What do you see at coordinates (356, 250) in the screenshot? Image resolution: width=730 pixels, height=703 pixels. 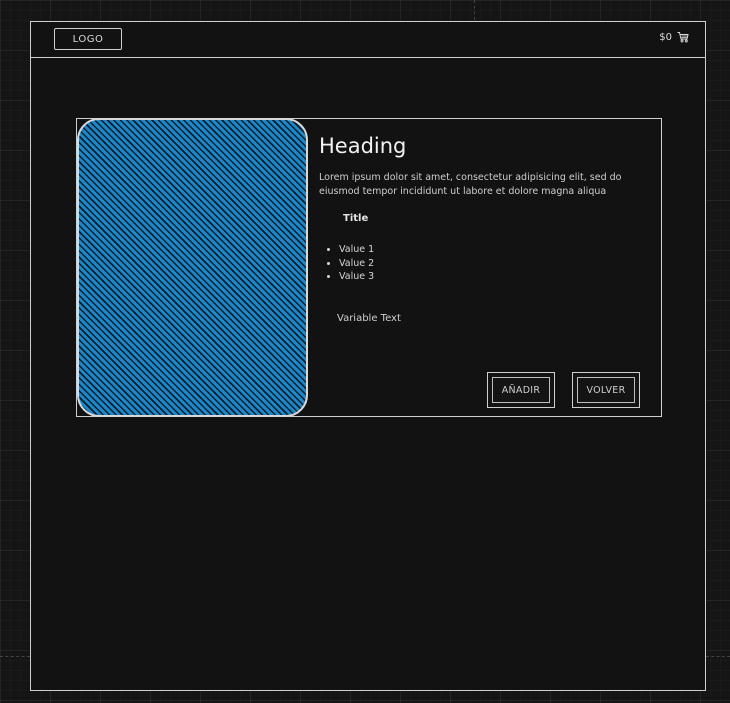 I see `list-item: Value 1` at bounding box center [356, 250].